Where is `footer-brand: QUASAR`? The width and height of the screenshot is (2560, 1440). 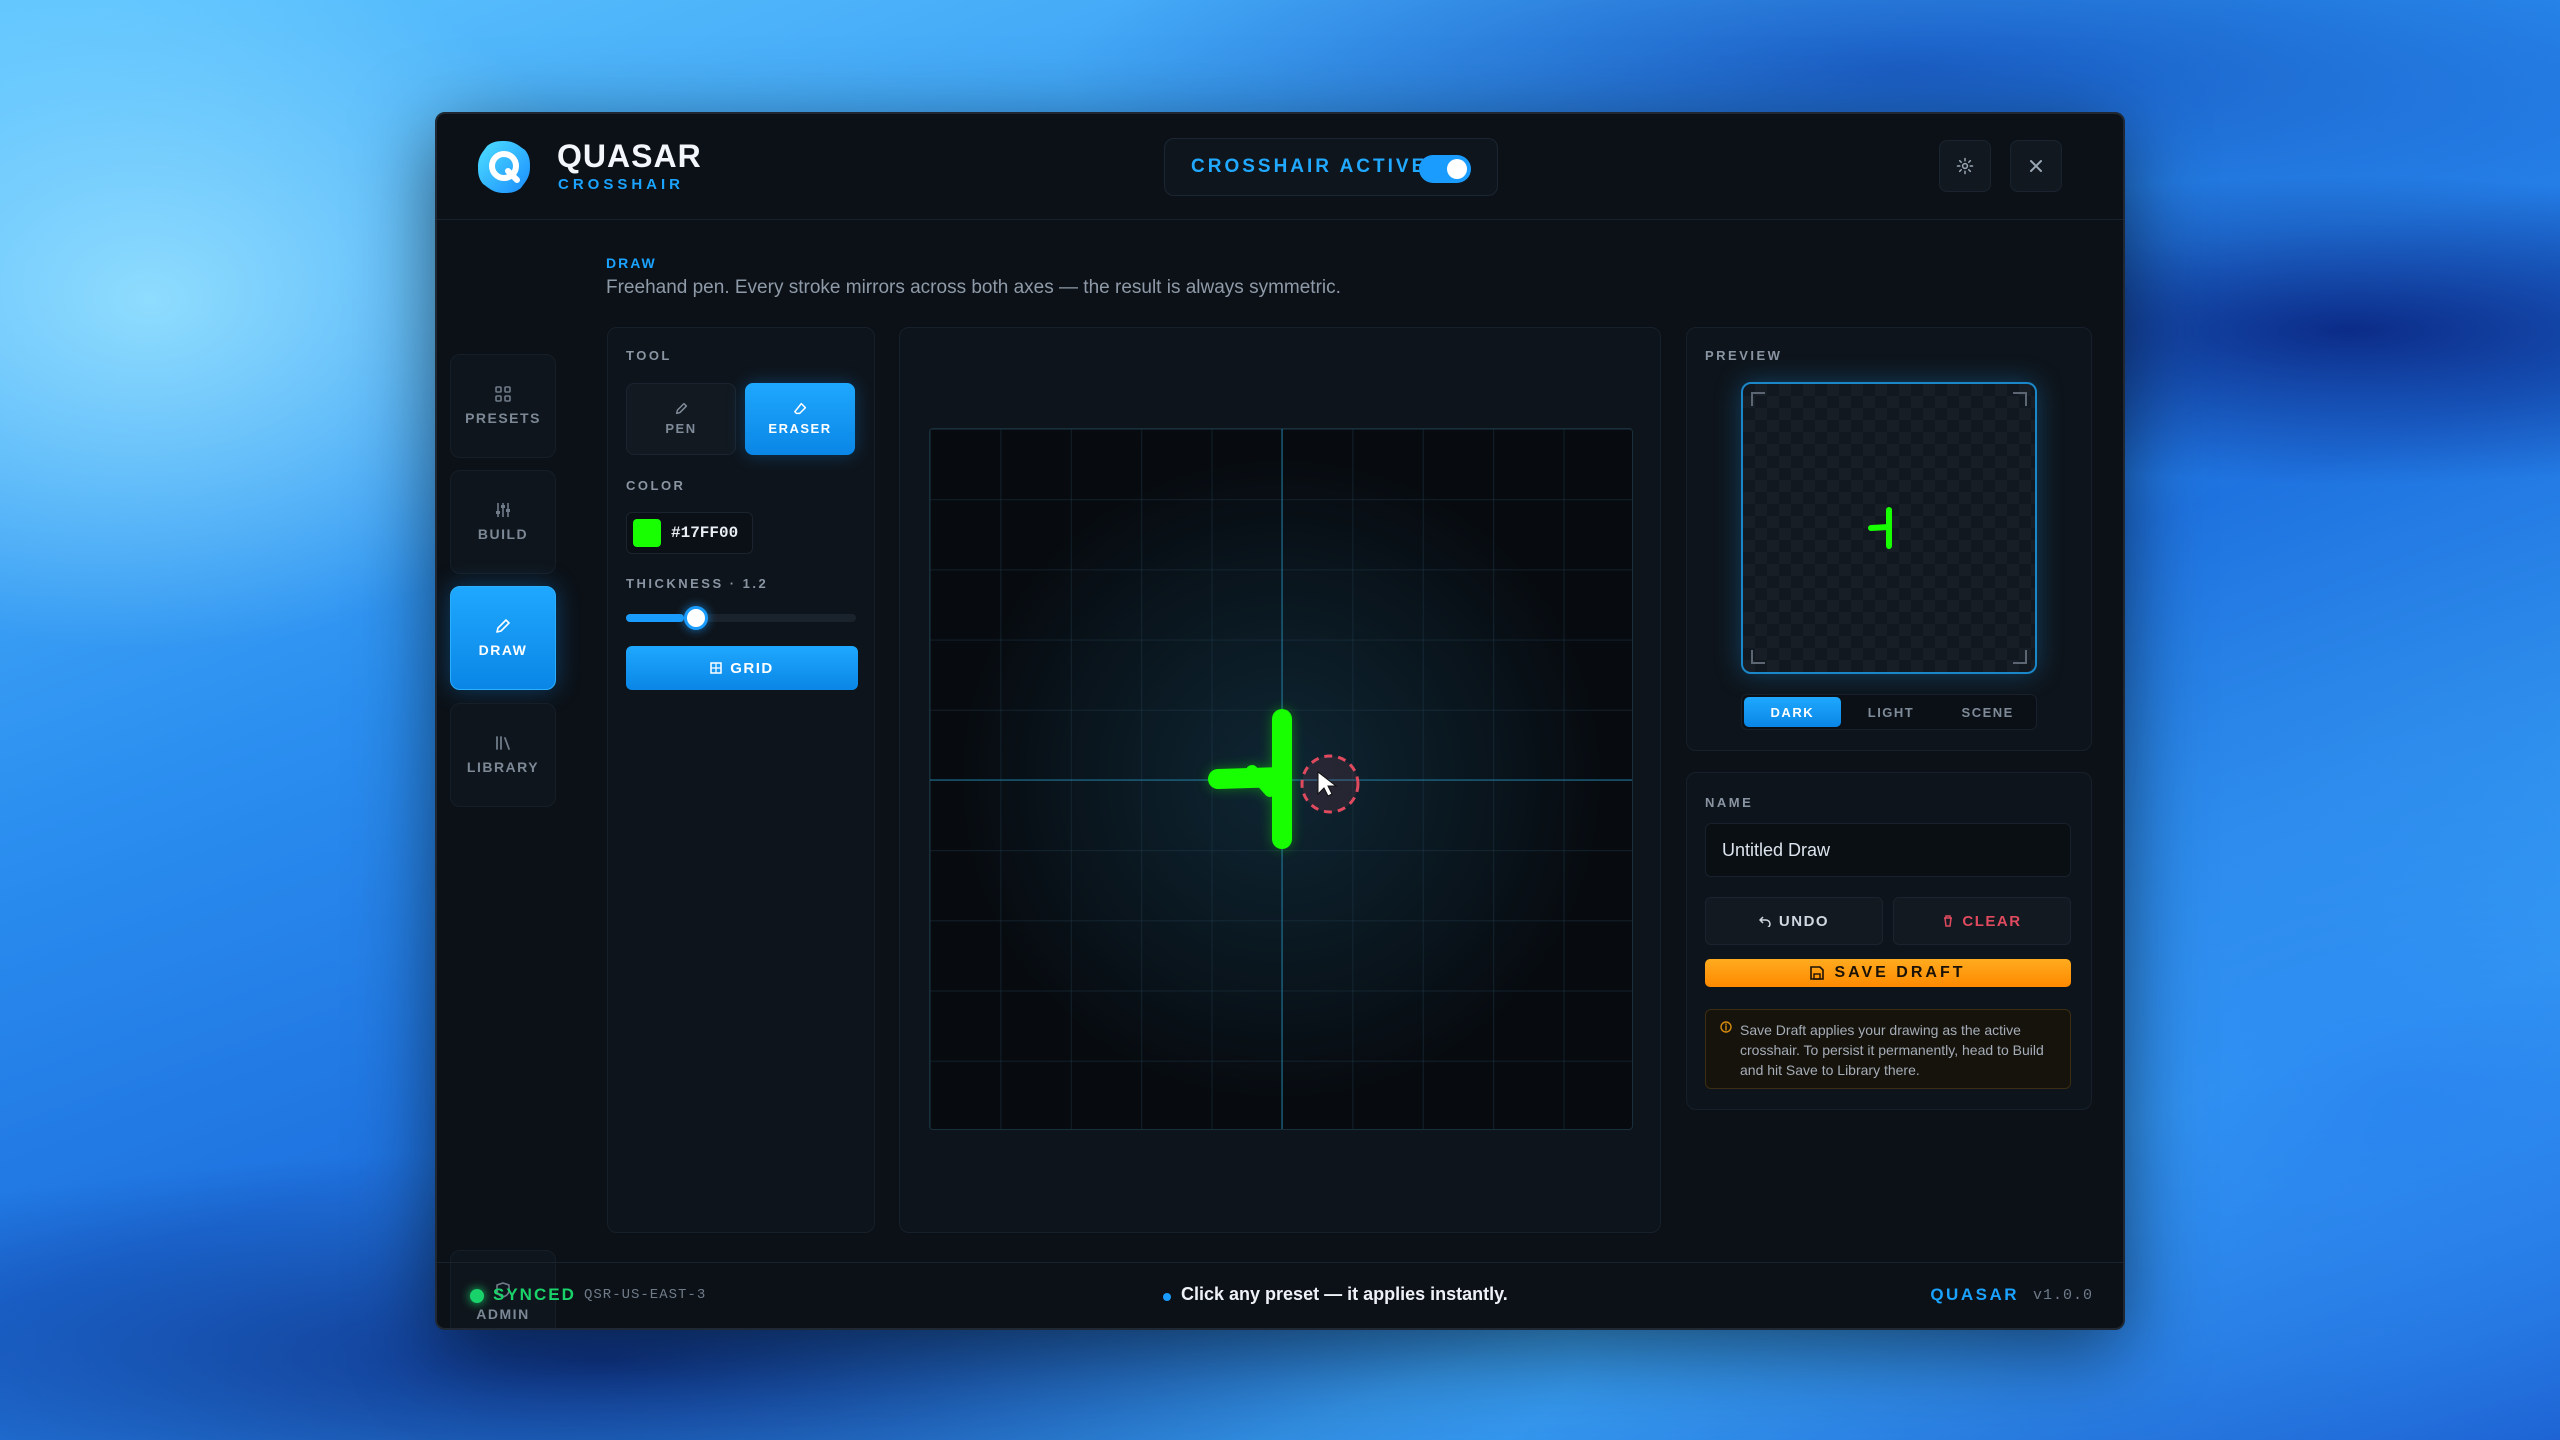 footer-brand: QUASAR is located at coordinates (1974, 1294).